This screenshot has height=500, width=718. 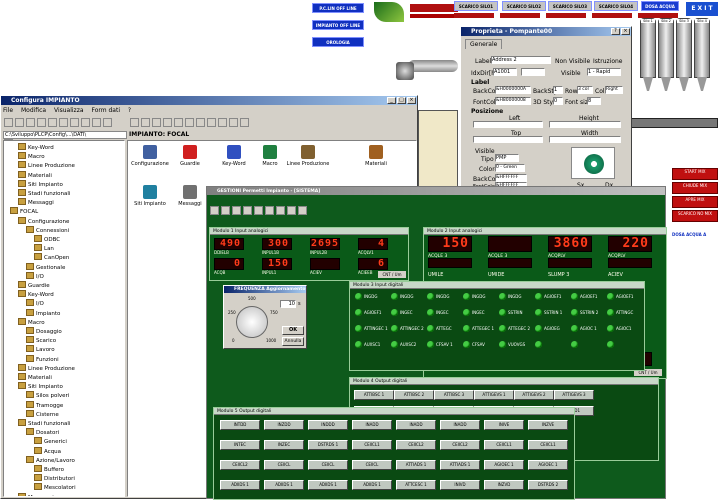 I want to click on tree-item: Buffero, so click(x=49, y=469).